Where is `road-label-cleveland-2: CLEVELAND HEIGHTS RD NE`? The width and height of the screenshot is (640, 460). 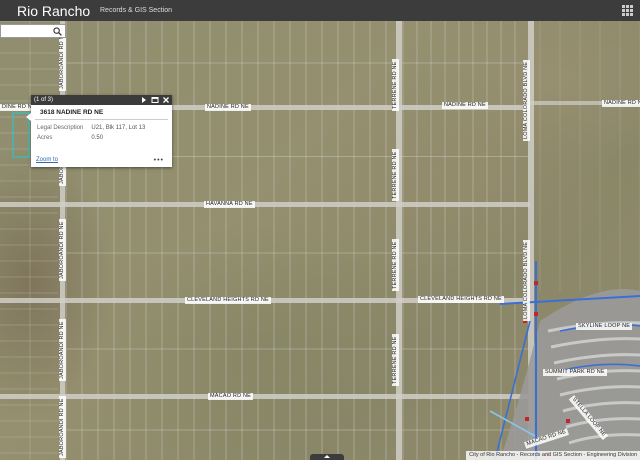 road-label-cleveland-2: CLEVELAND HEIGHTS RD NE is located at coordinates (461, 299).